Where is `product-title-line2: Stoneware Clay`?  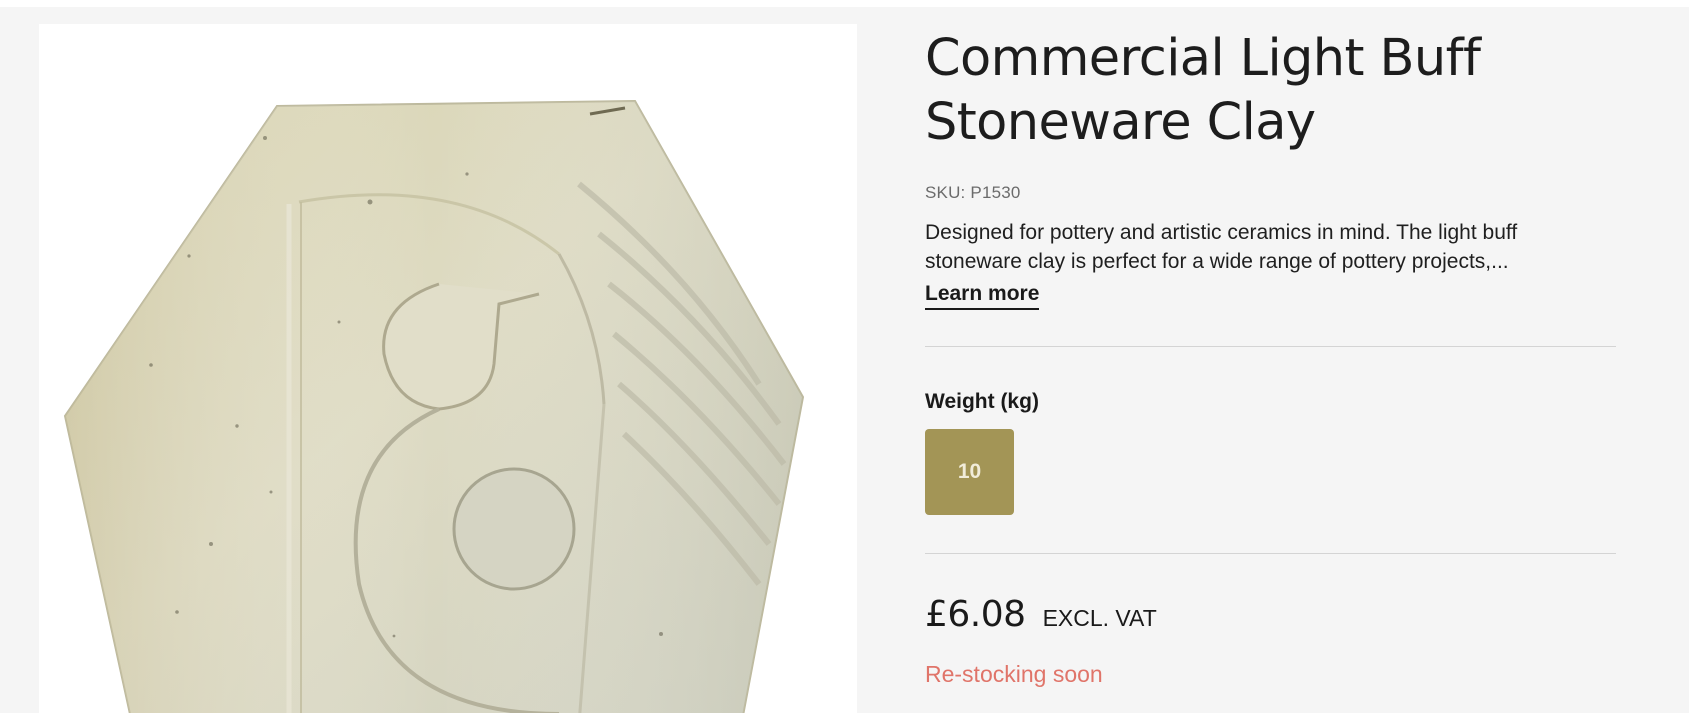
product-title-line2: Stoneware Clay is located at coordinates (1120, 122).